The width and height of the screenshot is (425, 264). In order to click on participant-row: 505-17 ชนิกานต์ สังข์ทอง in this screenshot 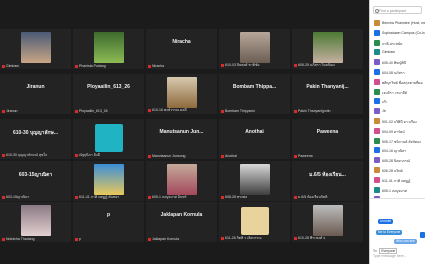, I will do `click(399, 141)`.